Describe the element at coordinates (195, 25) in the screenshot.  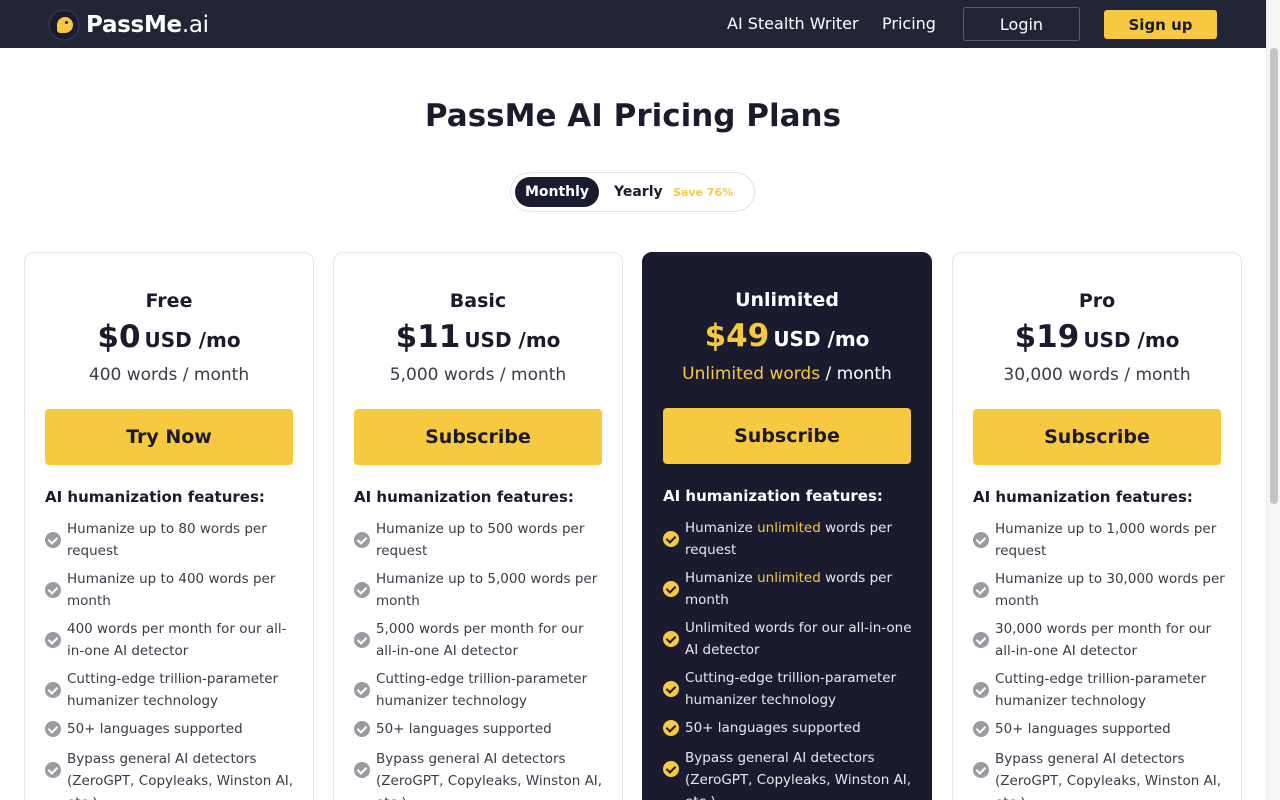
I see `logo-tld: .ai` at that location.